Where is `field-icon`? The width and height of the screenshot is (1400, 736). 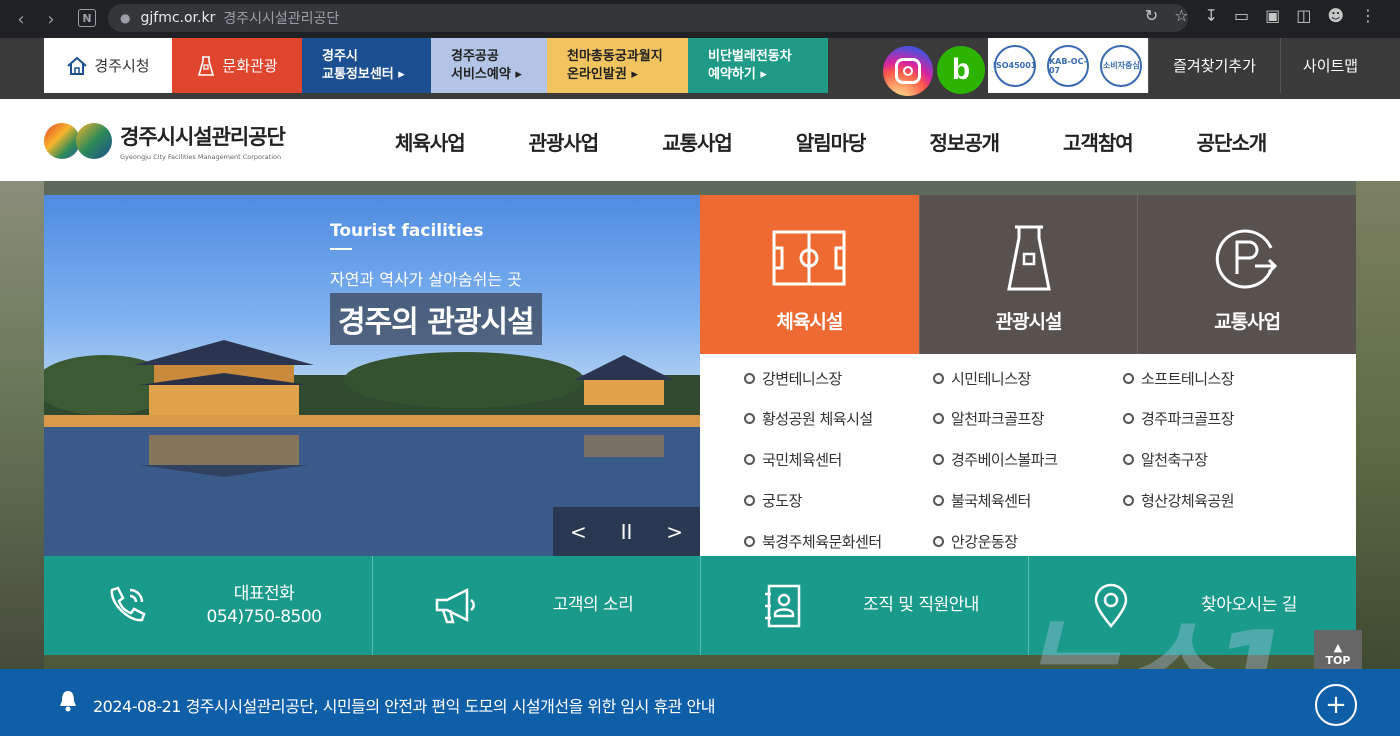
field-icon is located at coordinates (809, 258).